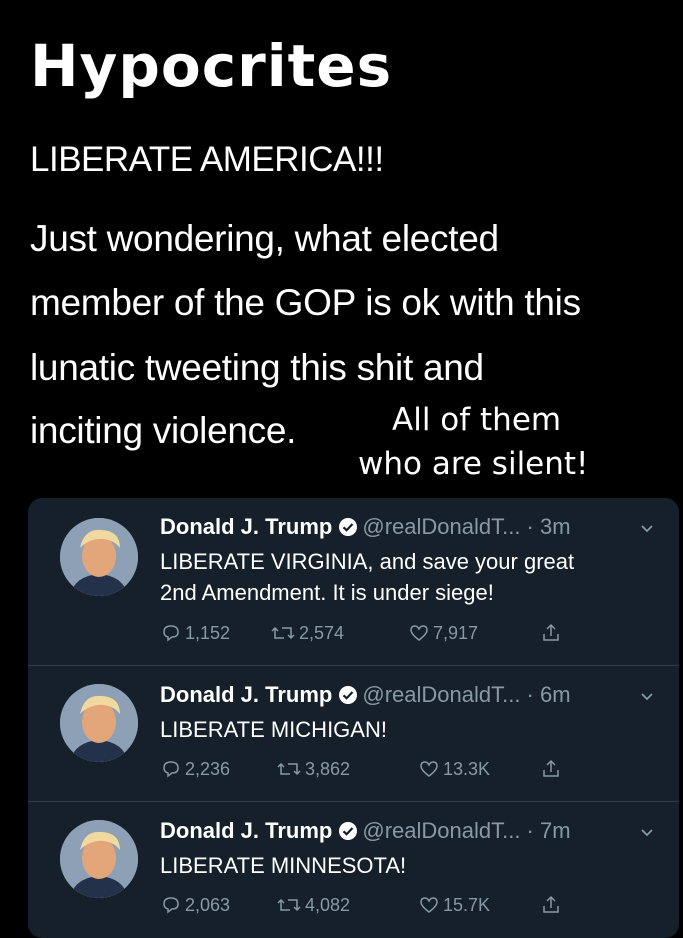 This screenshot has width=683, height=938. I want to click on tweet-text: LIBERATE MICHIGAN!, so click(410, 729).